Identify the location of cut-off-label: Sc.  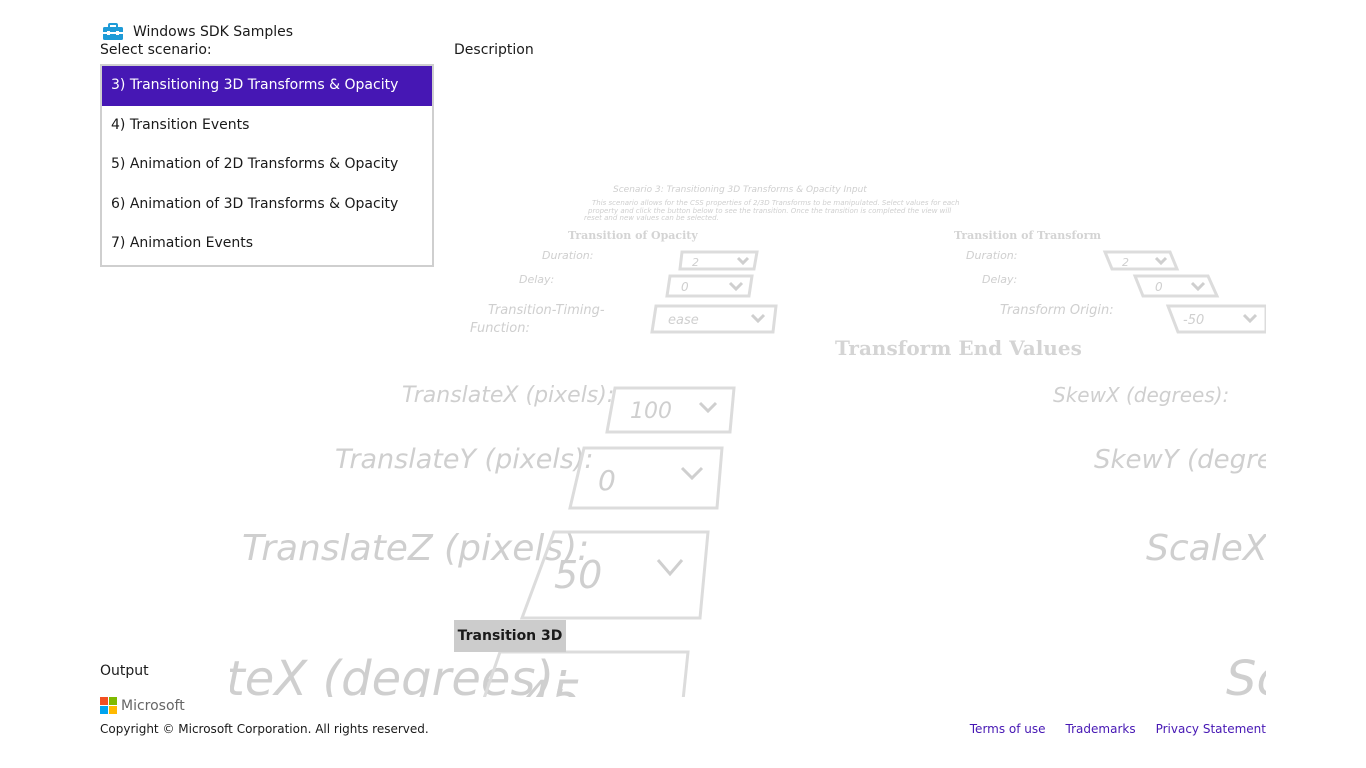
(1246, 674).